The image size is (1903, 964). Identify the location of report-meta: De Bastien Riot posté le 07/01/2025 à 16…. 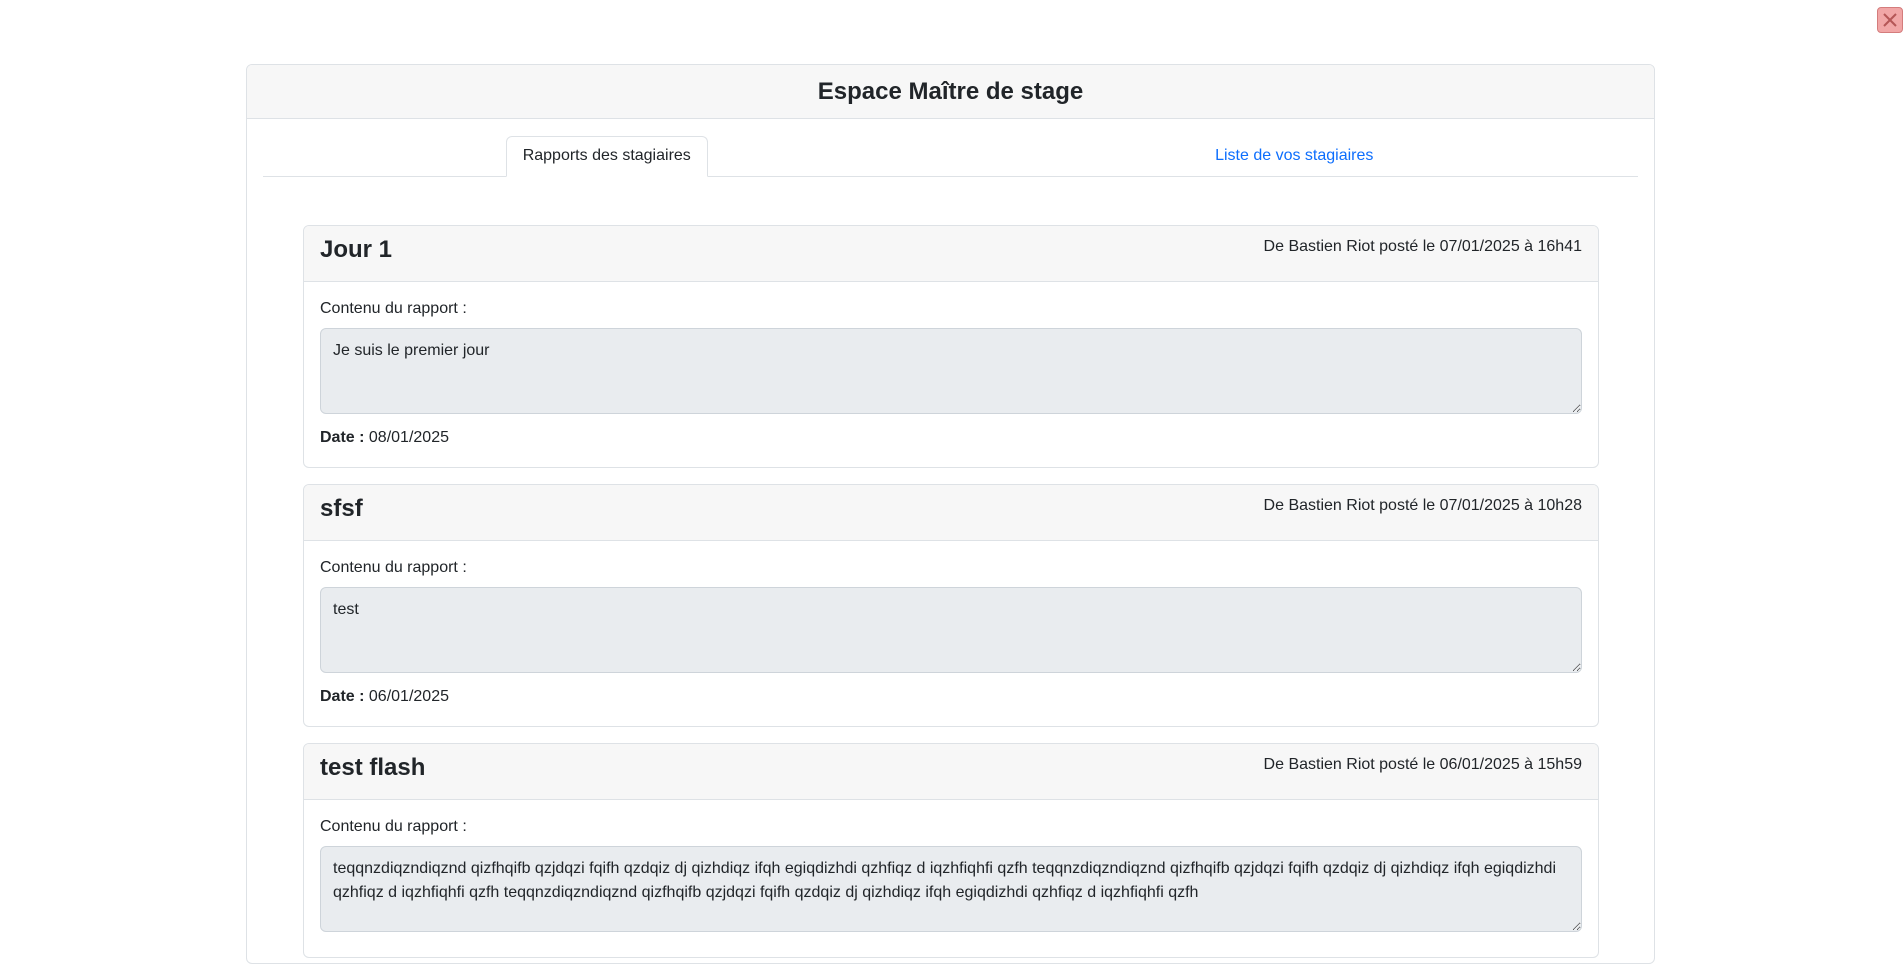
(1422, 246).